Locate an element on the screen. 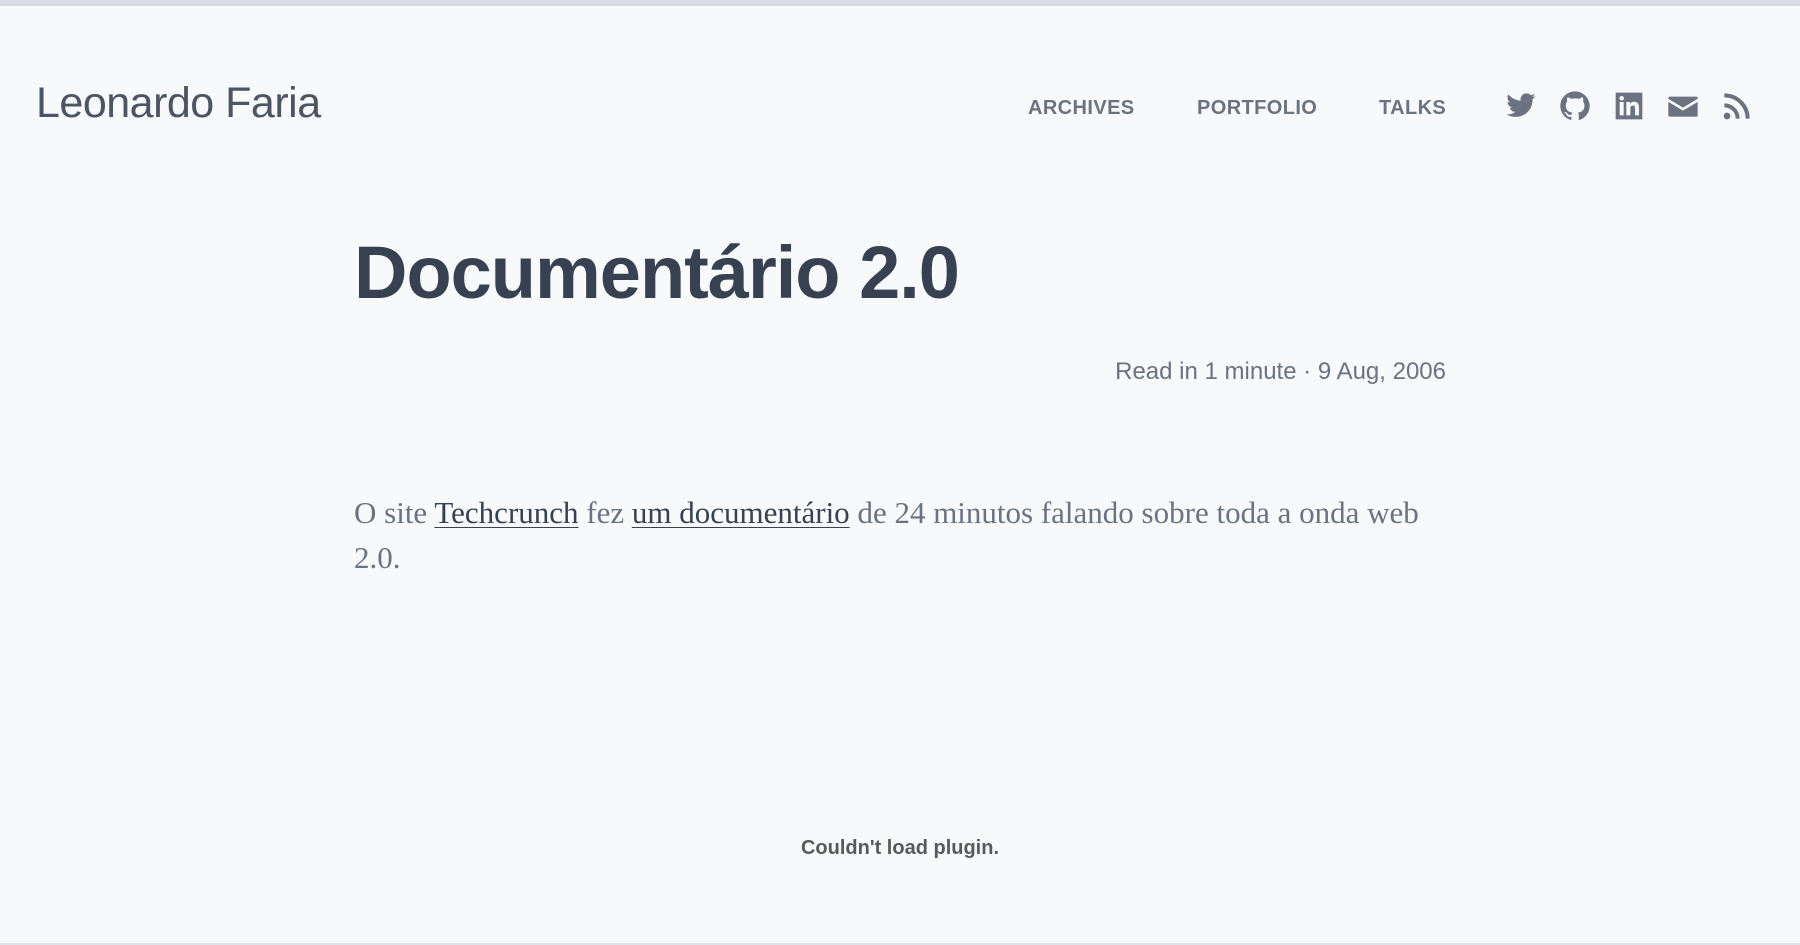  nav-portfolio-link: PORTFOLIO is located at coordinates (1257, 108).